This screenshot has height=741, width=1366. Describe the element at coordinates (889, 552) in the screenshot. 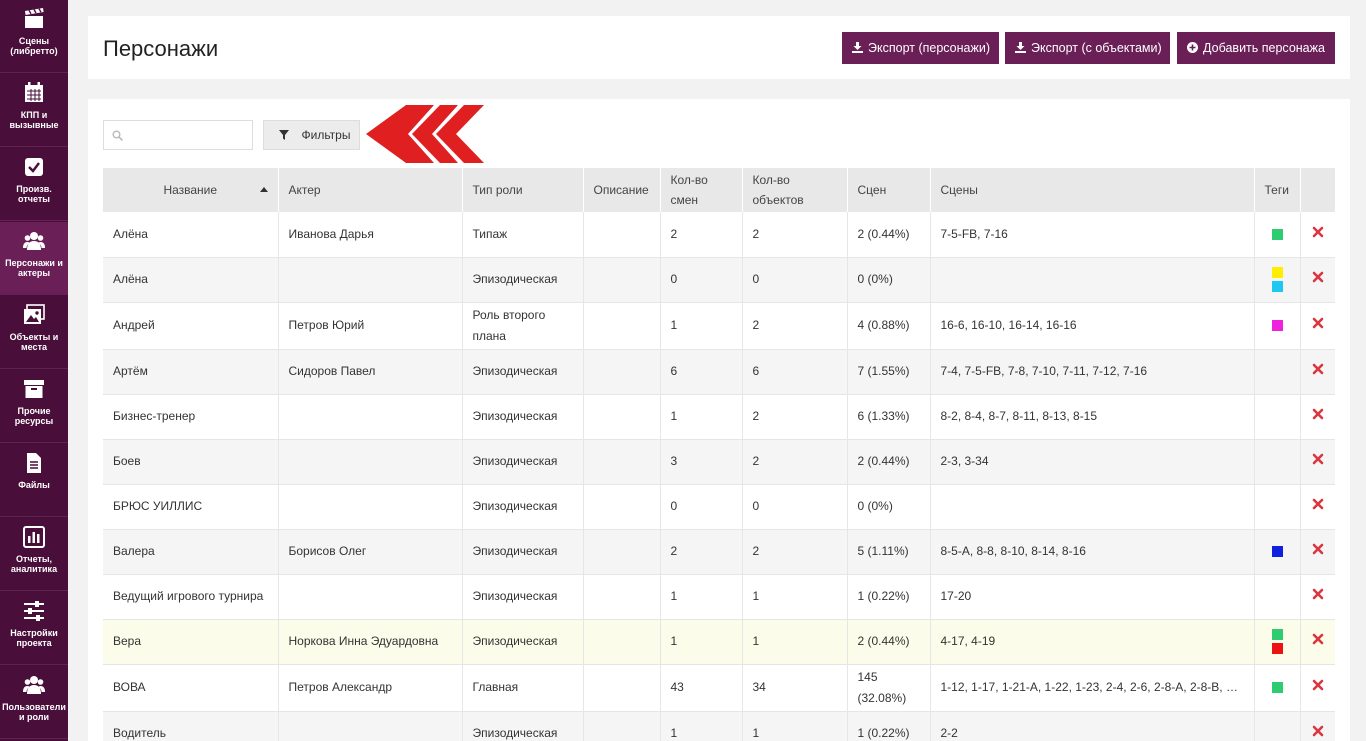

I see `cell-scenes-count: 5 (1.11%)` at that location.